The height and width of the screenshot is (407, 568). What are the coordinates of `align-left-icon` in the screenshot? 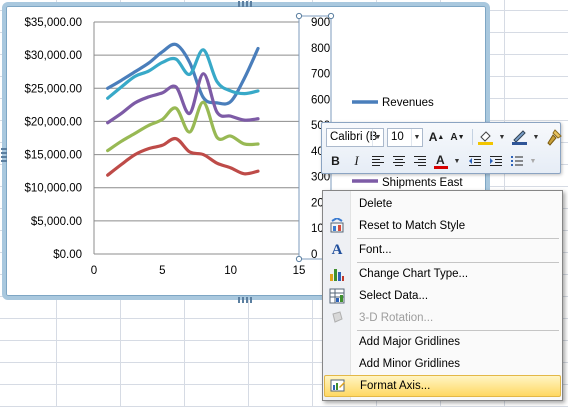 It's located at (377, 161).